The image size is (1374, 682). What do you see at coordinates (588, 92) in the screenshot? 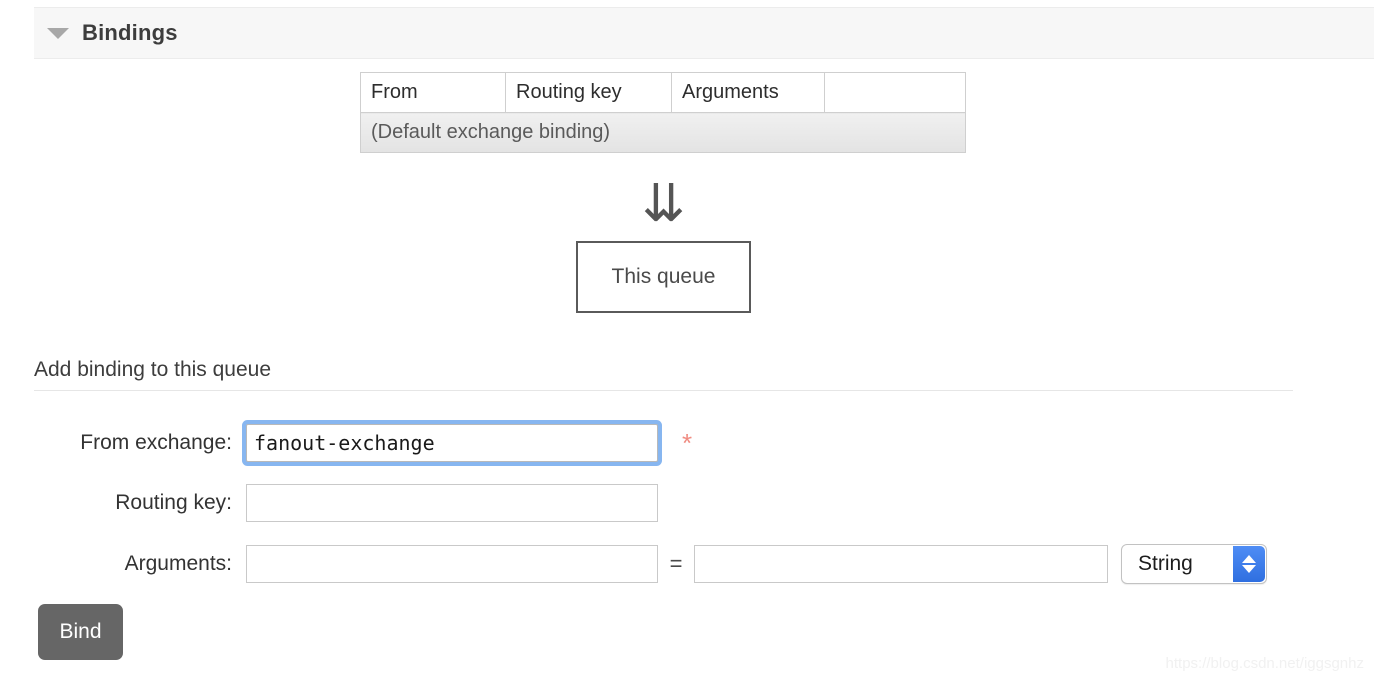
I see `column-header-routing-key: Routing key` at bounding box center [588, 92].